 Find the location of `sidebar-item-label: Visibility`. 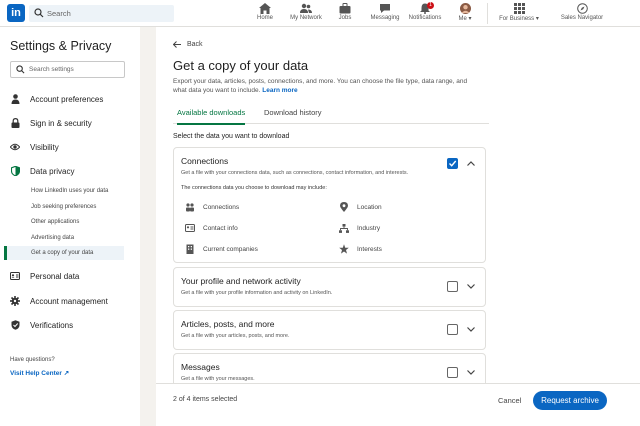

sidebar-item-label: Visibility is located at coordinates (44, 147).